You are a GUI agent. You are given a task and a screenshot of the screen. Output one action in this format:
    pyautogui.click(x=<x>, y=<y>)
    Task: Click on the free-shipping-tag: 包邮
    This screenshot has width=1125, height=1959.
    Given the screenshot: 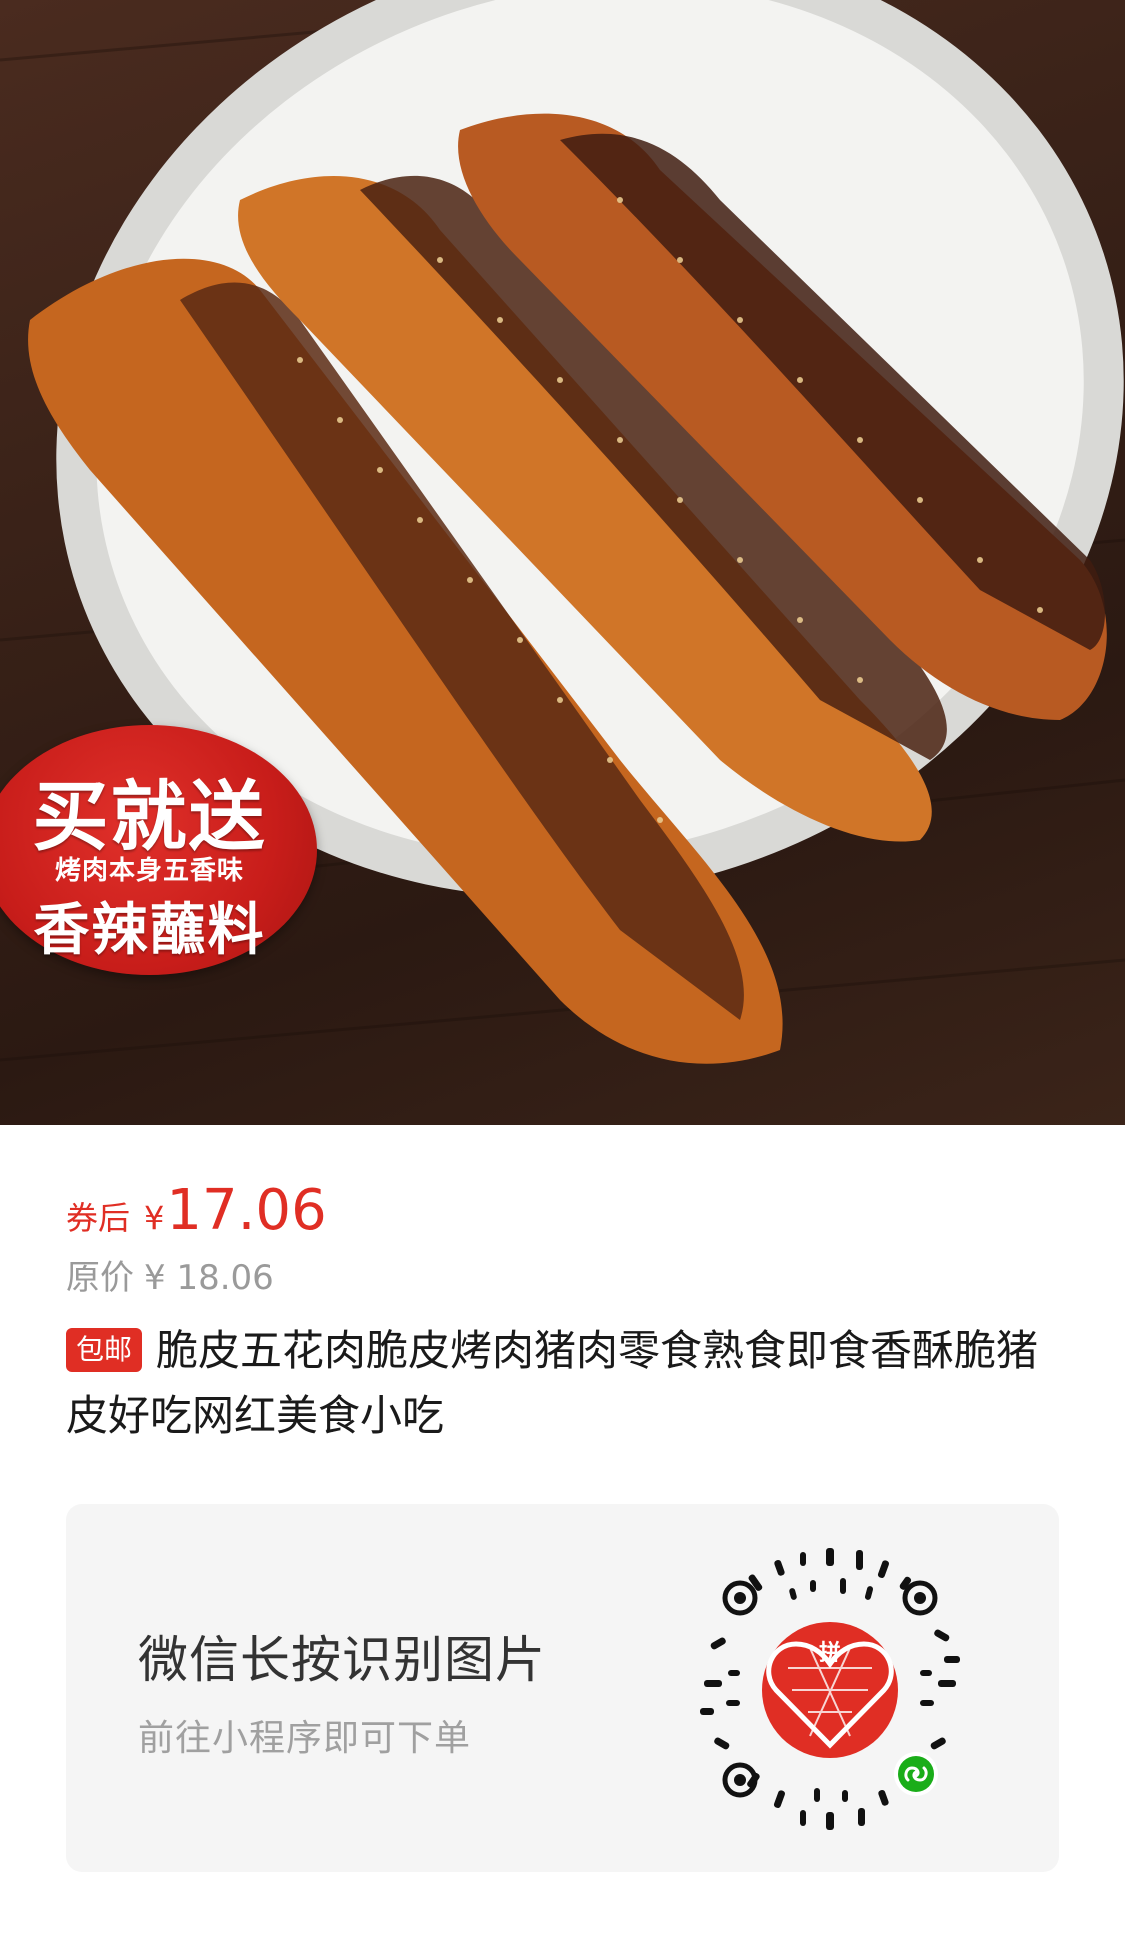 What is the action you would take?
    pyautogui.click(x=104, y=1350)
    